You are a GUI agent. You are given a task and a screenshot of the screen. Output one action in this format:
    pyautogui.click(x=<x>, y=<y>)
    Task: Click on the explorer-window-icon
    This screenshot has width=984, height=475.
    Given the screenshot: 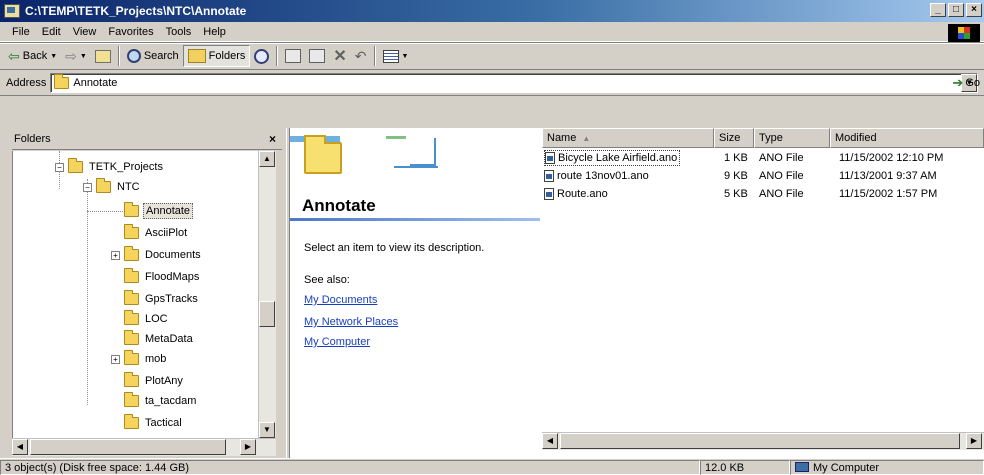 What is the action you would take?
    pyautogui.click(x=12, y=11)
    